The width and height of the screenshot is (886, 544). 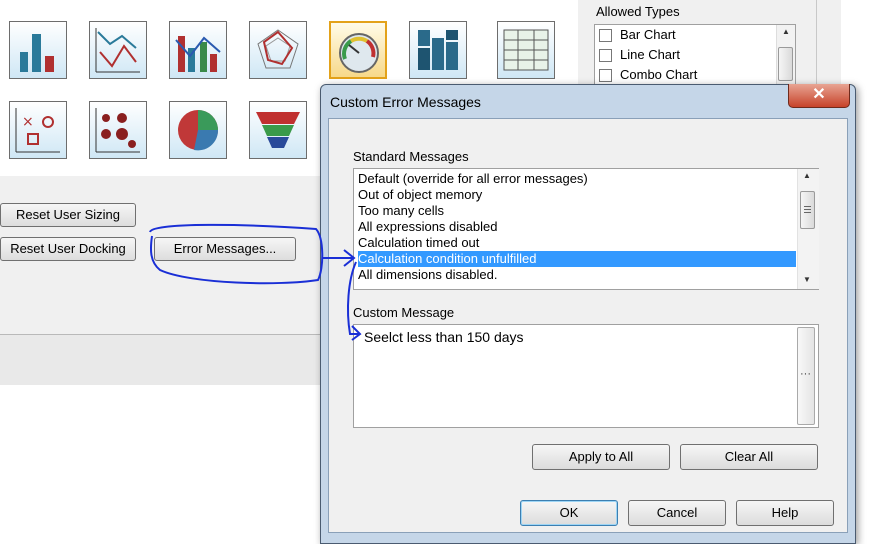 I want to click on apply-to-all-button: Apply to All, so click(x=601, y=457).